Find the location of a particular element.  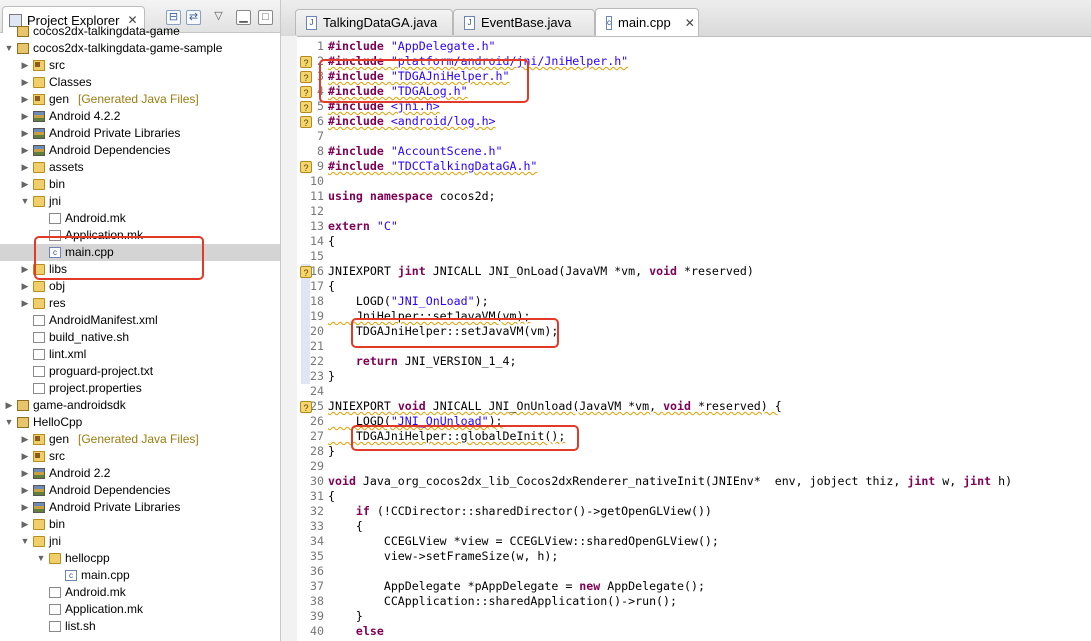

code-line: 35 view->setFrameSize(w, h); is located at coordinates (686, 556).